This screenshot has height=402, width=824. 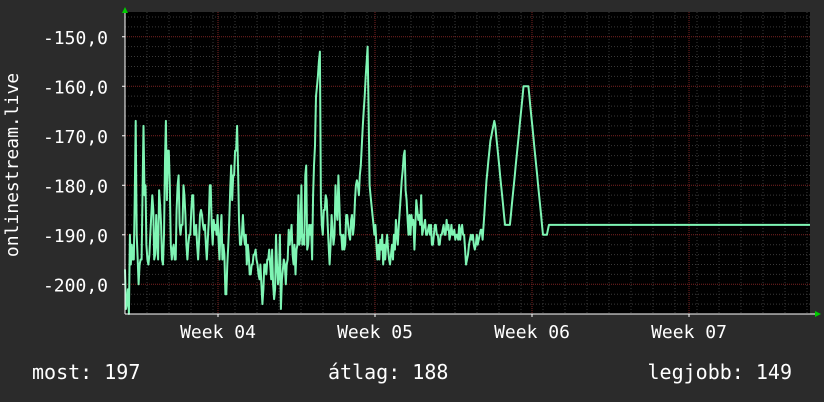 I want to click on y-tick-label: -200,0, so click(x=75, y=285).